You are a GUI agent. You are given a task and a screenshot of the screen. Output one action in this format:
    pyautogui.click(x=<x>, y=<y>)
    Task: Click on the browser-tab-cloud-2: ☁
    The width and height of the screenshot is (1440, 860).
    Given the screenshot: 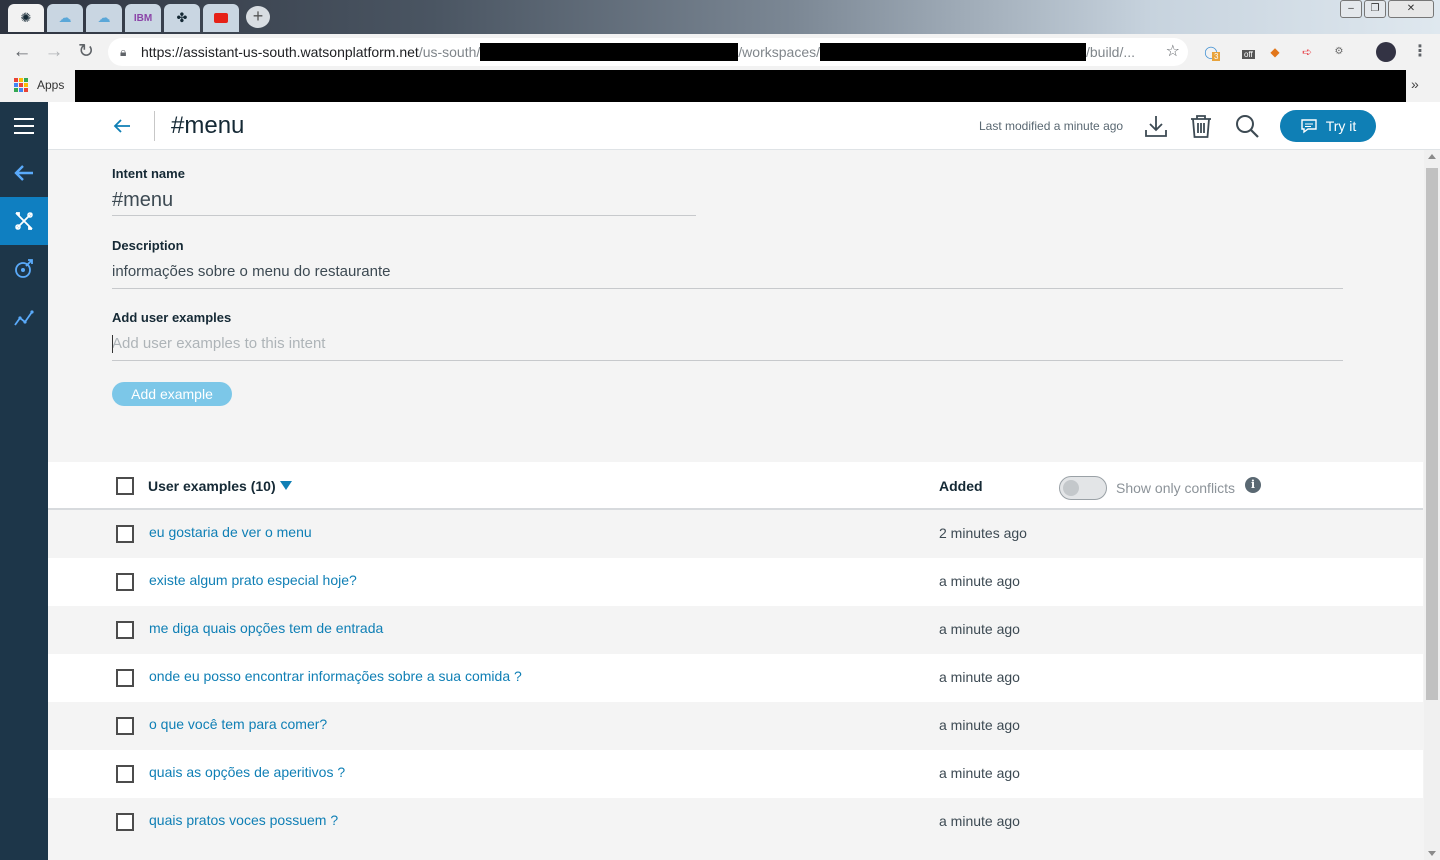 What is the action you would take?
    pyautogui.click(x=104, y=18)
    